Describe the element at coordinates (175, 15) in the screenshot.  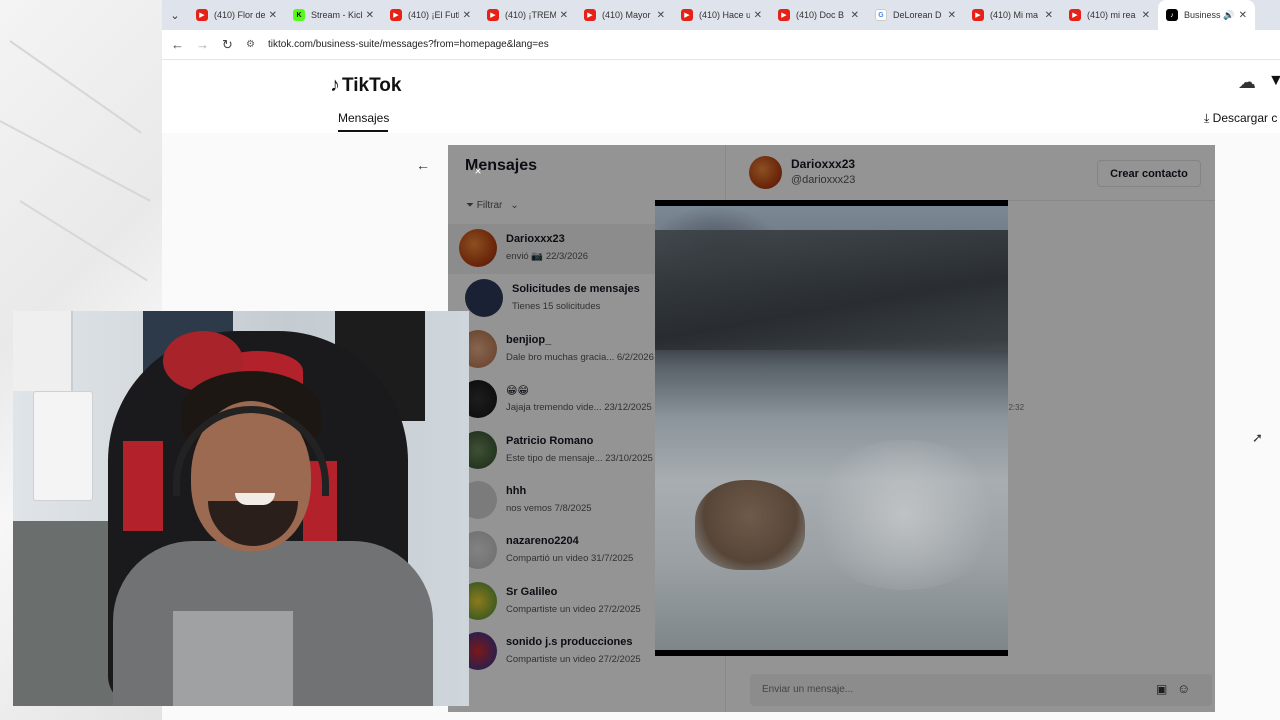
I see `tab-search-chevron-icon: ⌄` at that location.